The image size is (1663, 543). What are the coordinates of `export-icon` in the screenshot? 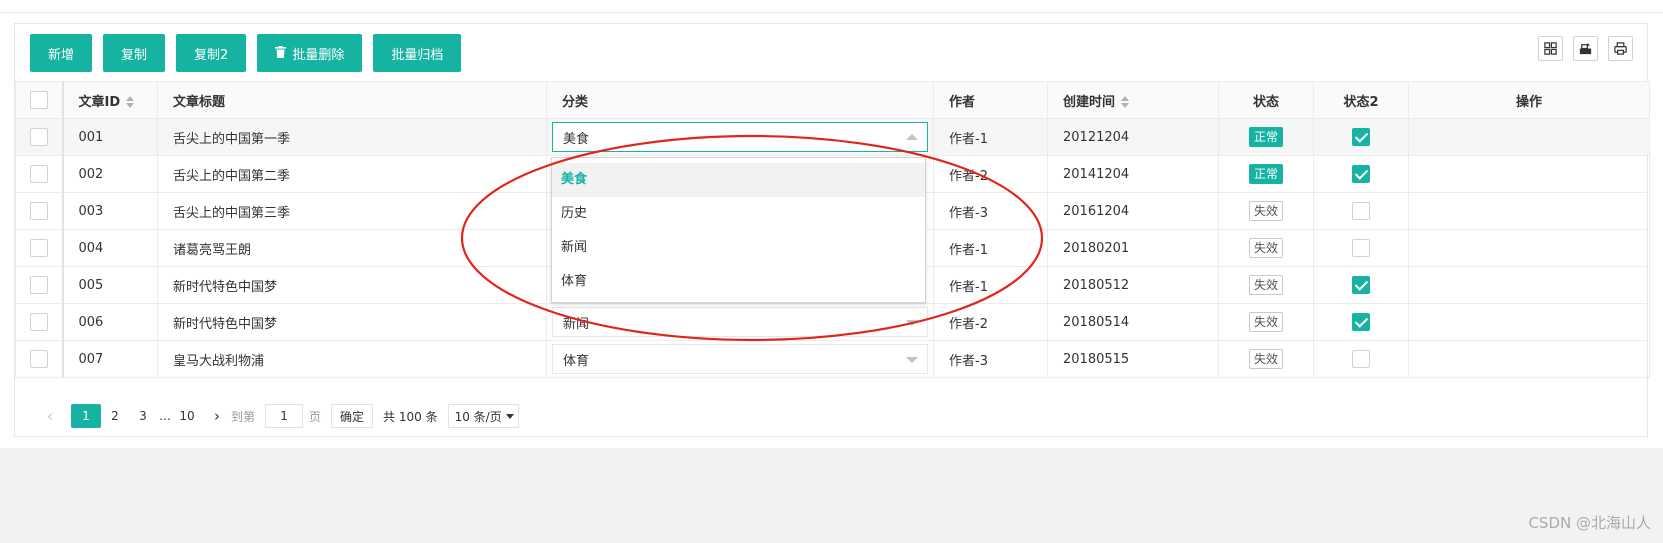 It's located at (1585, 48).